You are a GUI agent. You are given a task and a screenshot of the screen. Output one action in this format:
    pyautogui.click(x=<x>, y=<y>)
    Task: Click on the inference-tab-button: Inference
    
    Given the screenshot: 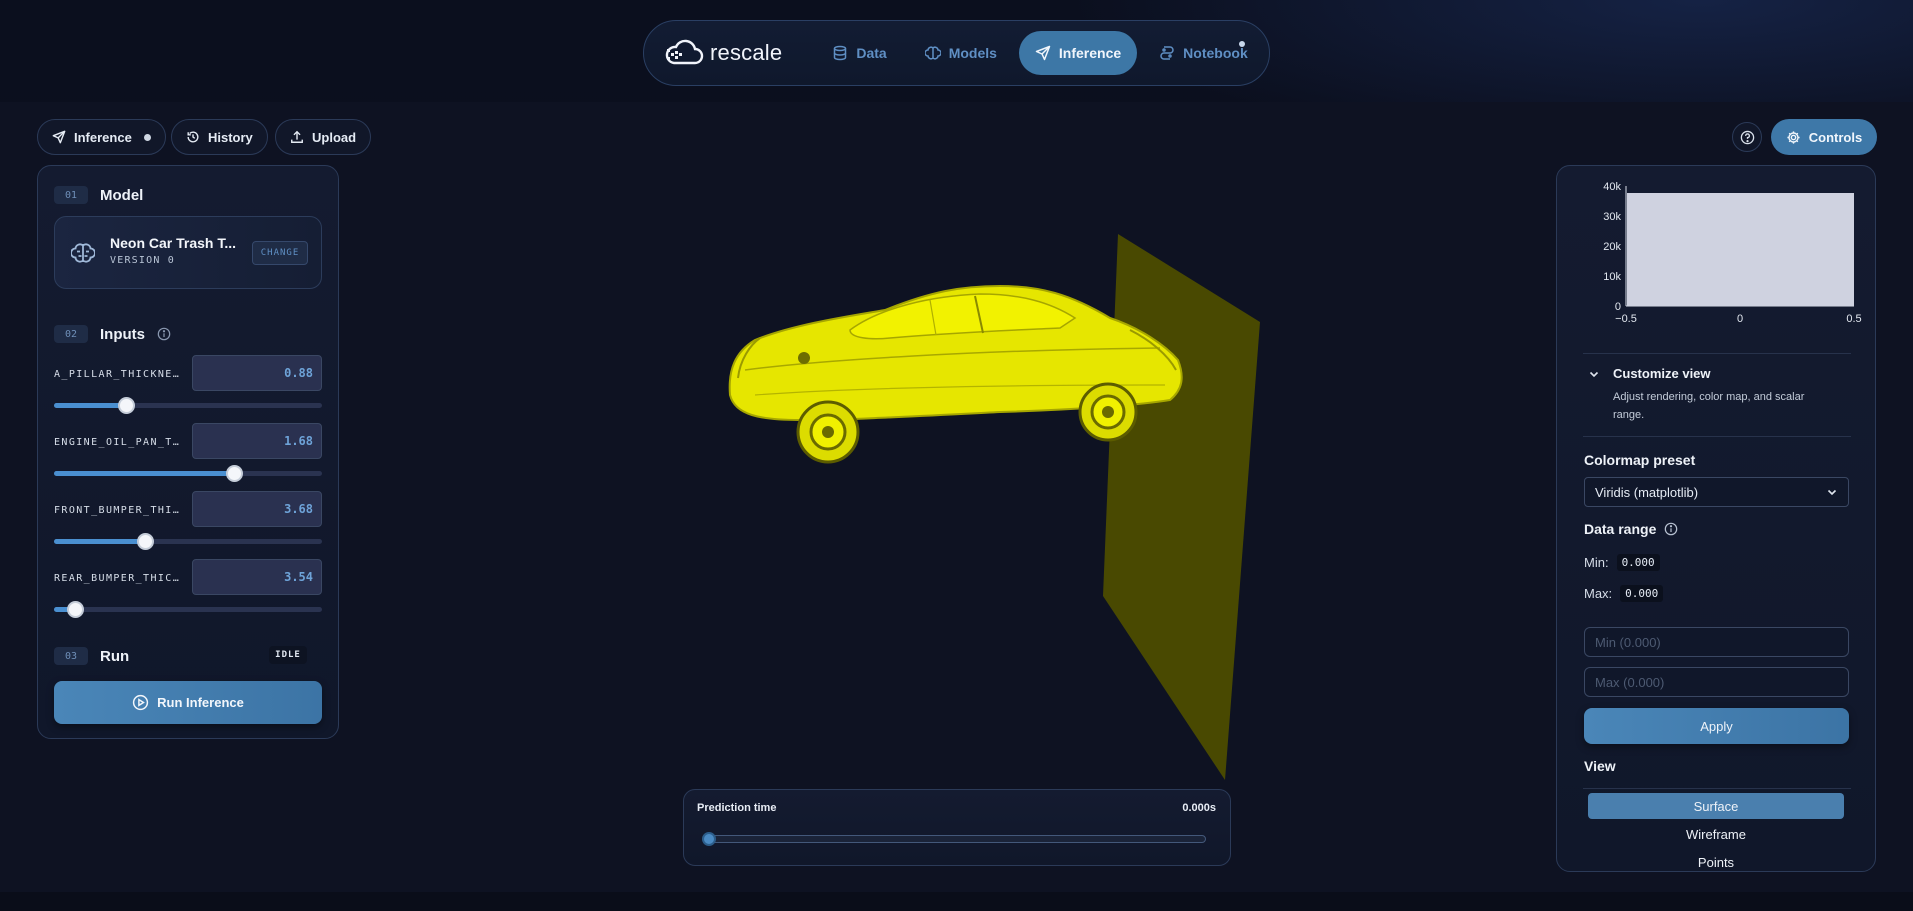 What is the action you would take?
    pyautogui.click(x=101, y=137)
    